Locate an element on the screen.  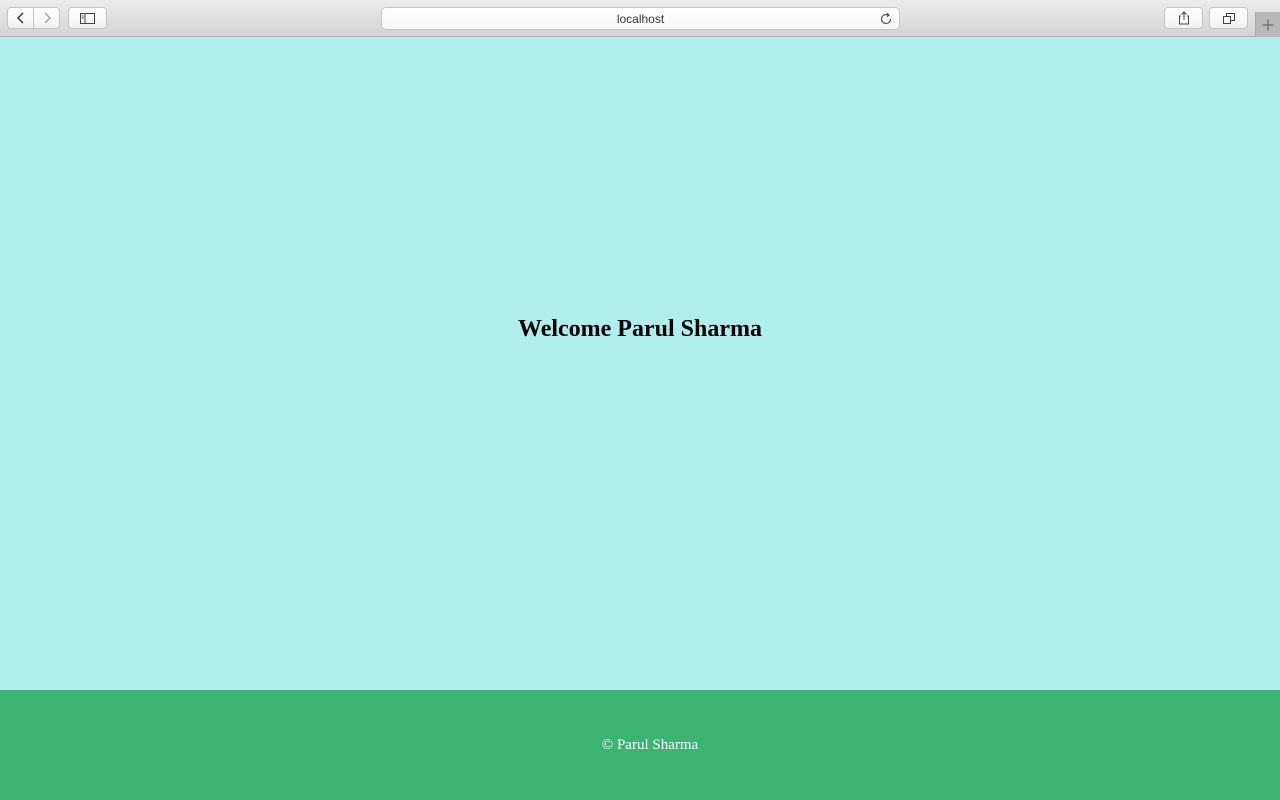
back-button is located at coordinates (20, 18).